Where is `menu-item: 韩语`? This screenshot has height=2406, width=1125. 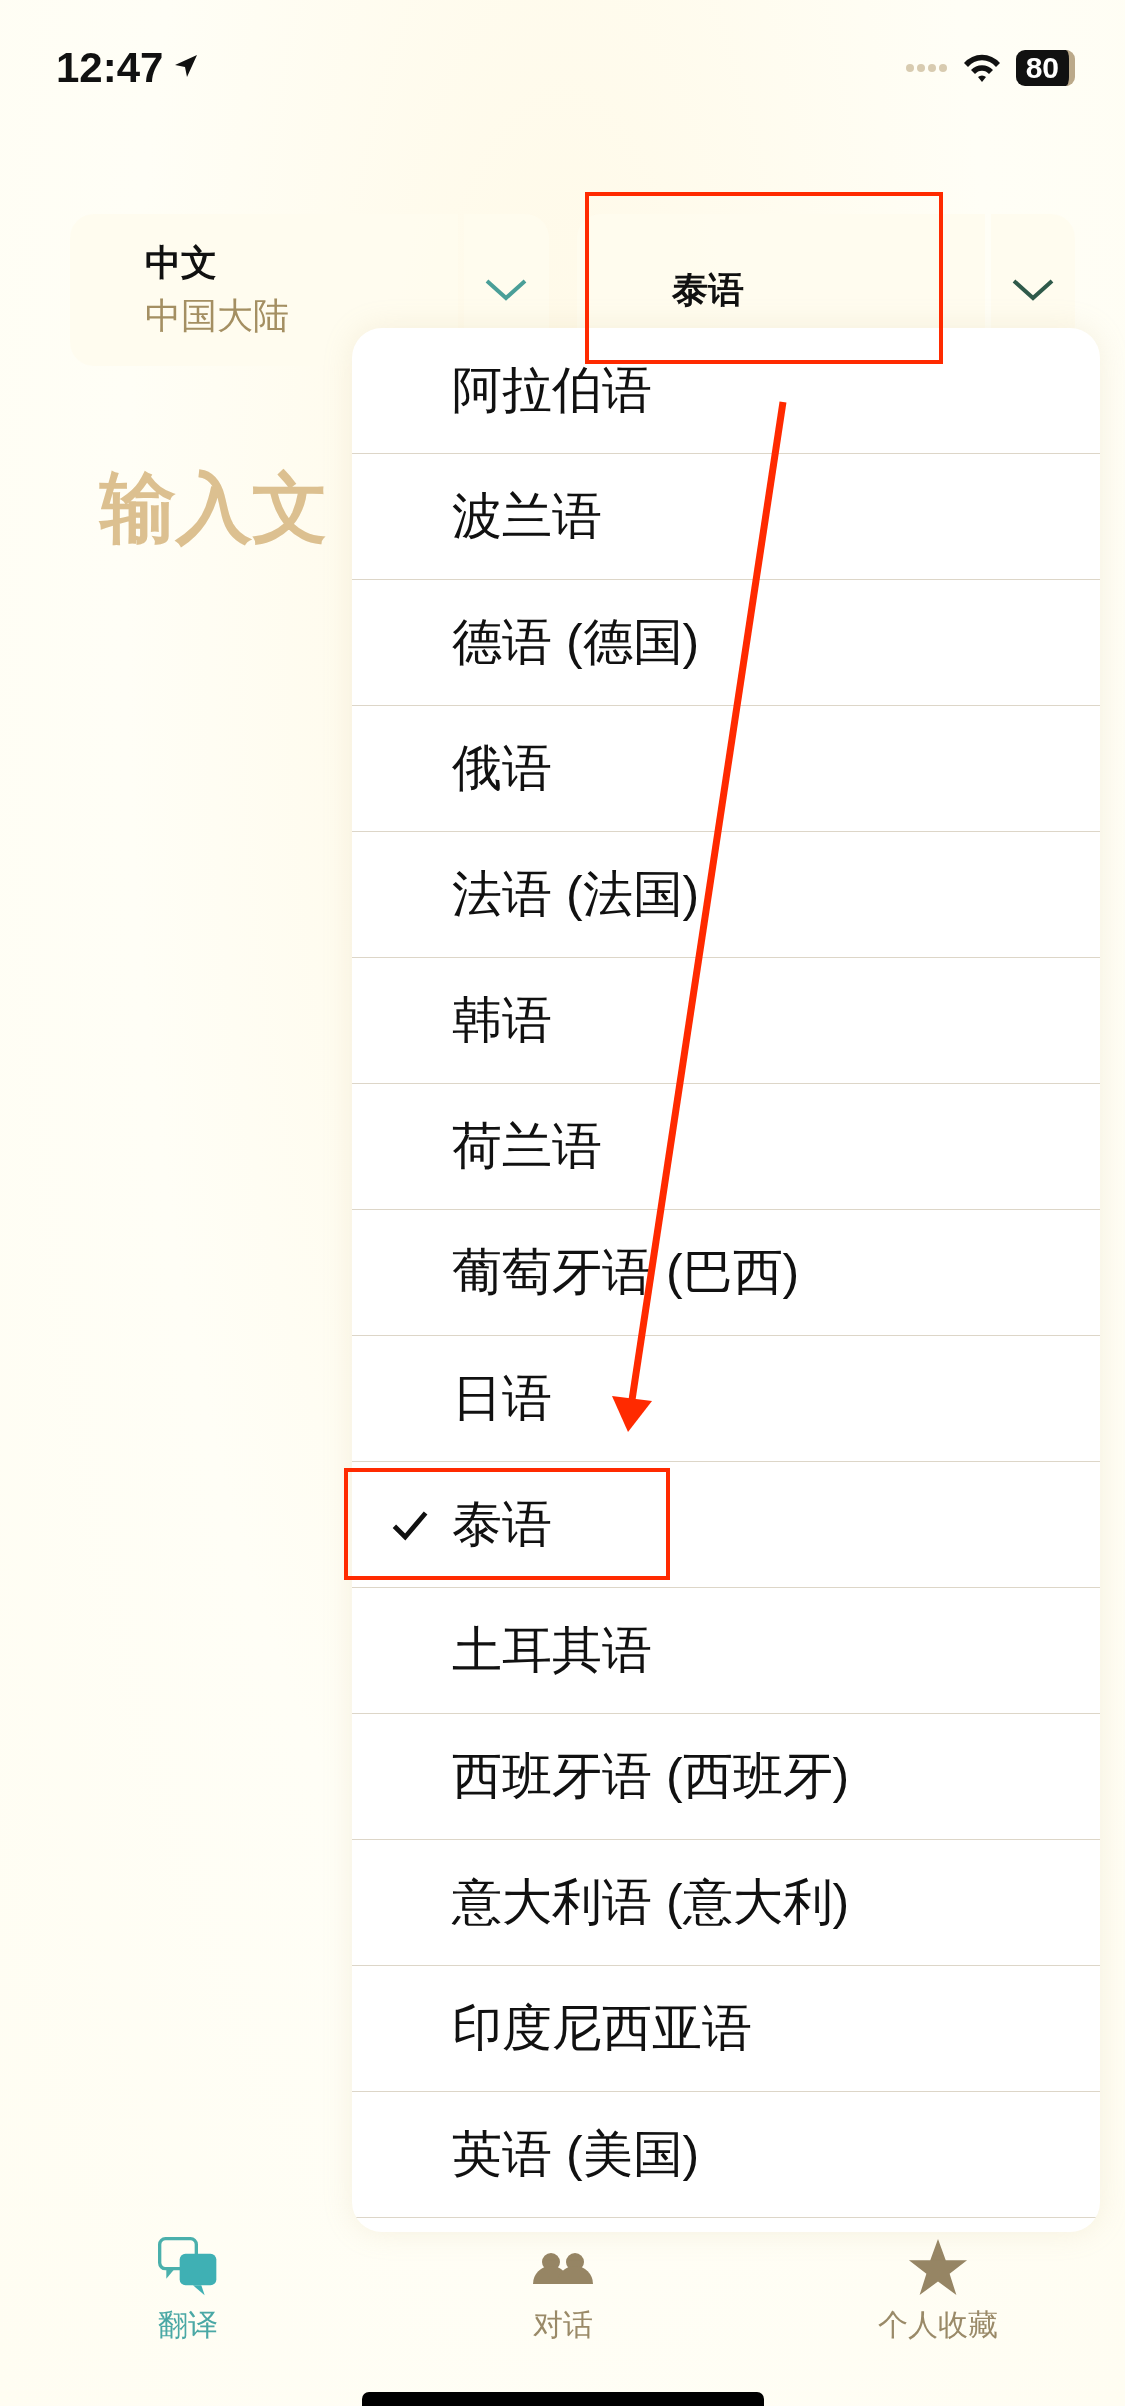
menu-item: 韩语 is located at coordinates (726, 1021).